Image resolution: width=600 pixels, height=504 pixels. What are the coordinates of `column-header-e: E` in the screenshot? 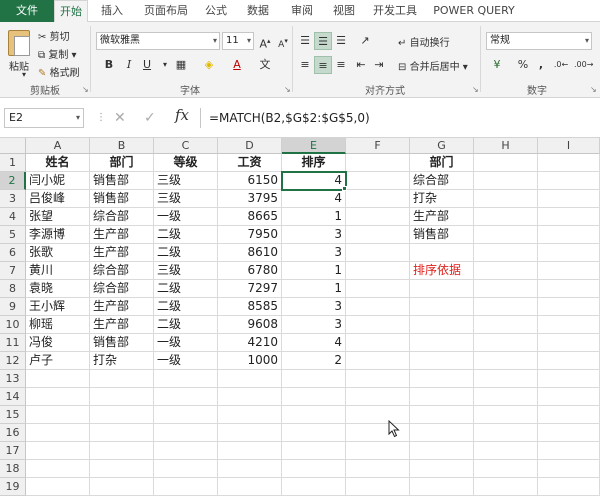 It's located at (314, 146).